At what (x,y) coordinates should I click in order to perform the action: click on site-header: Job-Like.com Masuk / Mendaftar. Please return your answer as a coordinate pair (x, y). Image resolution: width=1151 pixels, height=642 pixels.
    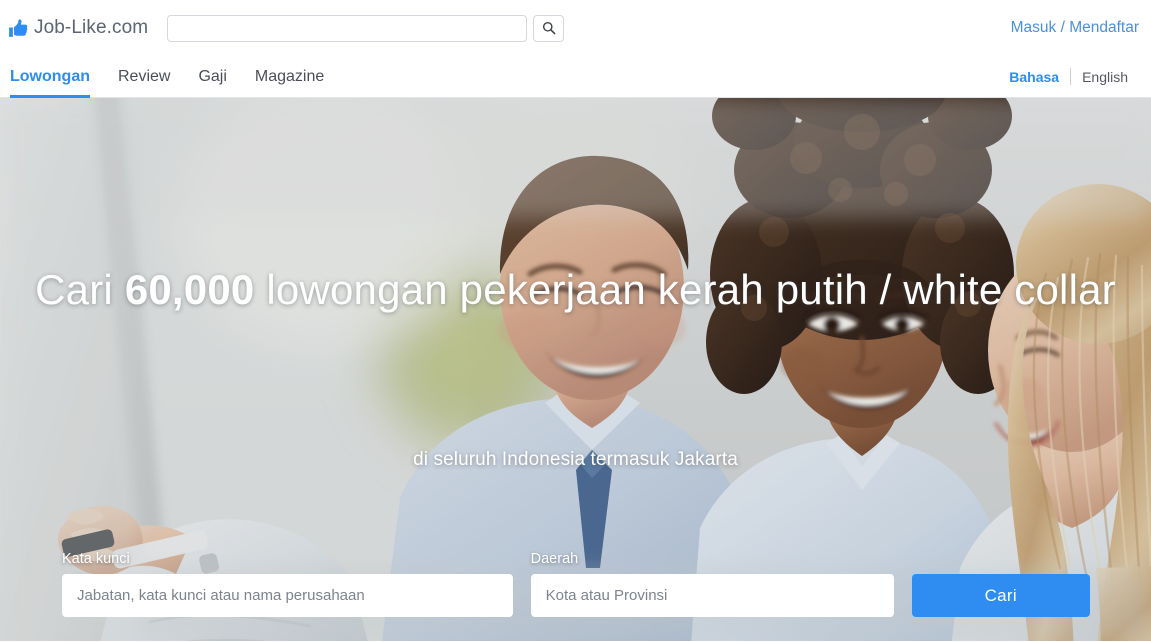
    Looking at the image, I should click on (575, 28).